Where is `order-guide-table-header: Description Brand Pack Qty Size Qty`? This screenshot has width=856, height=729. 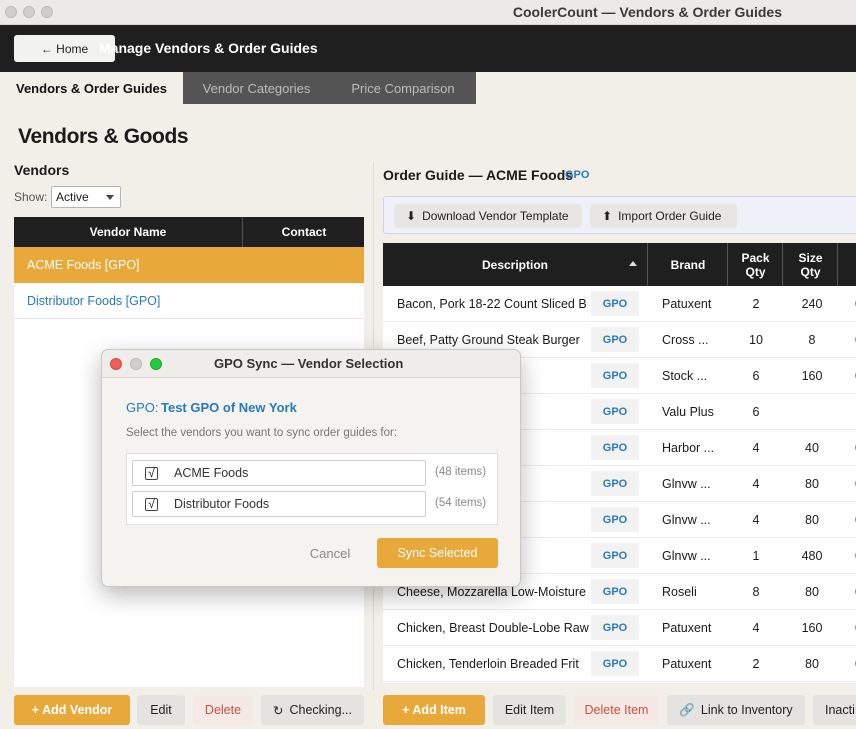
order-guide-table-header: Description Brand Pack Qty Size Qty is located at coordinates (619, 264).